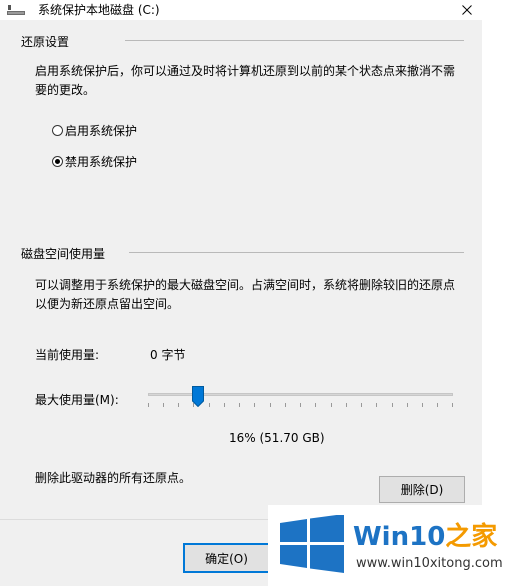  What do you see at coordinates (245, 80) in the screenshot?
I see `restore-settings-description: 启用系统保护后，你可以通过及时将计算机还原到以前的某个状态点来撤消不需要的更改。` at bounding box center [245, 80].